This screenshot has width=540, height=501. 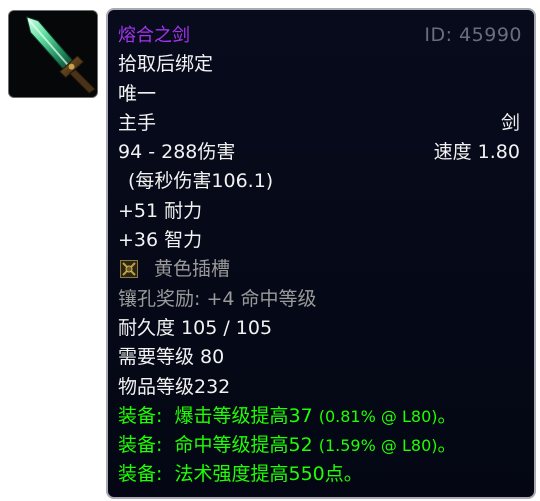 What do you see at coordinates (174, 386) in the screenshot?
I see `item-level-text: 物品等级232` at bounding box center [174, 386].